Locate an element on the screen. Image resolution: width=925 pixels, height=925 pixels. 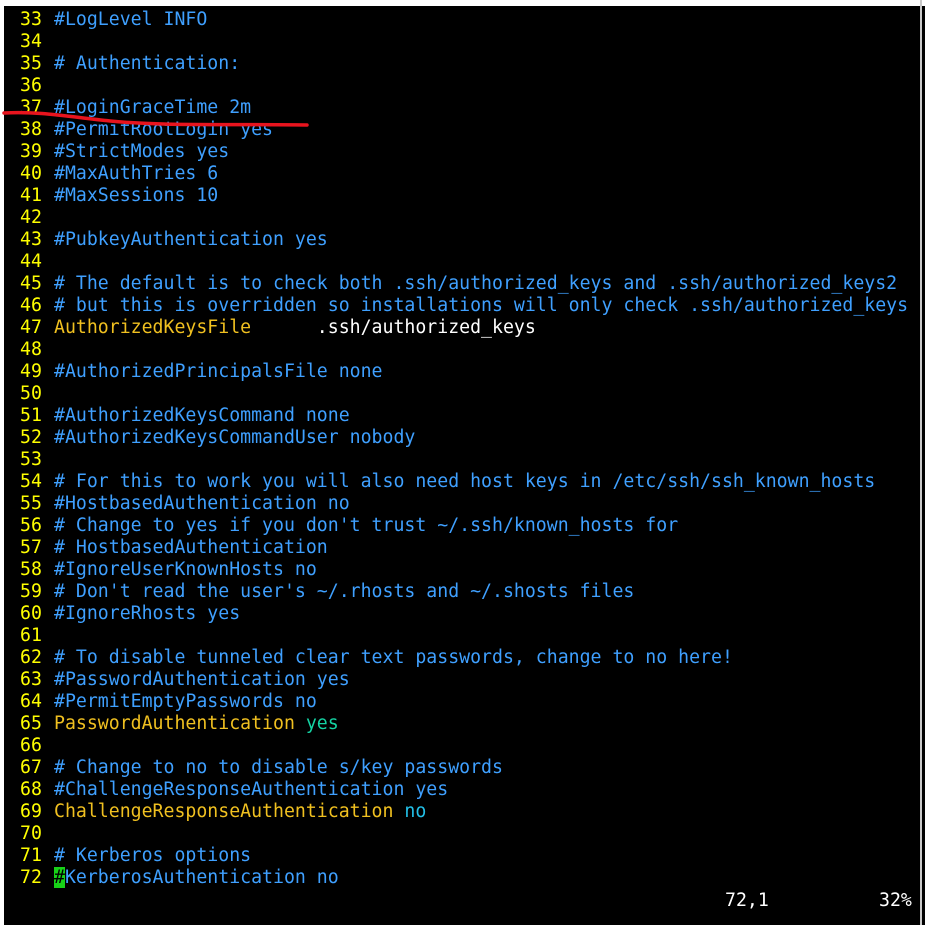
line-number: 37 is located at coordinates (31, 107).